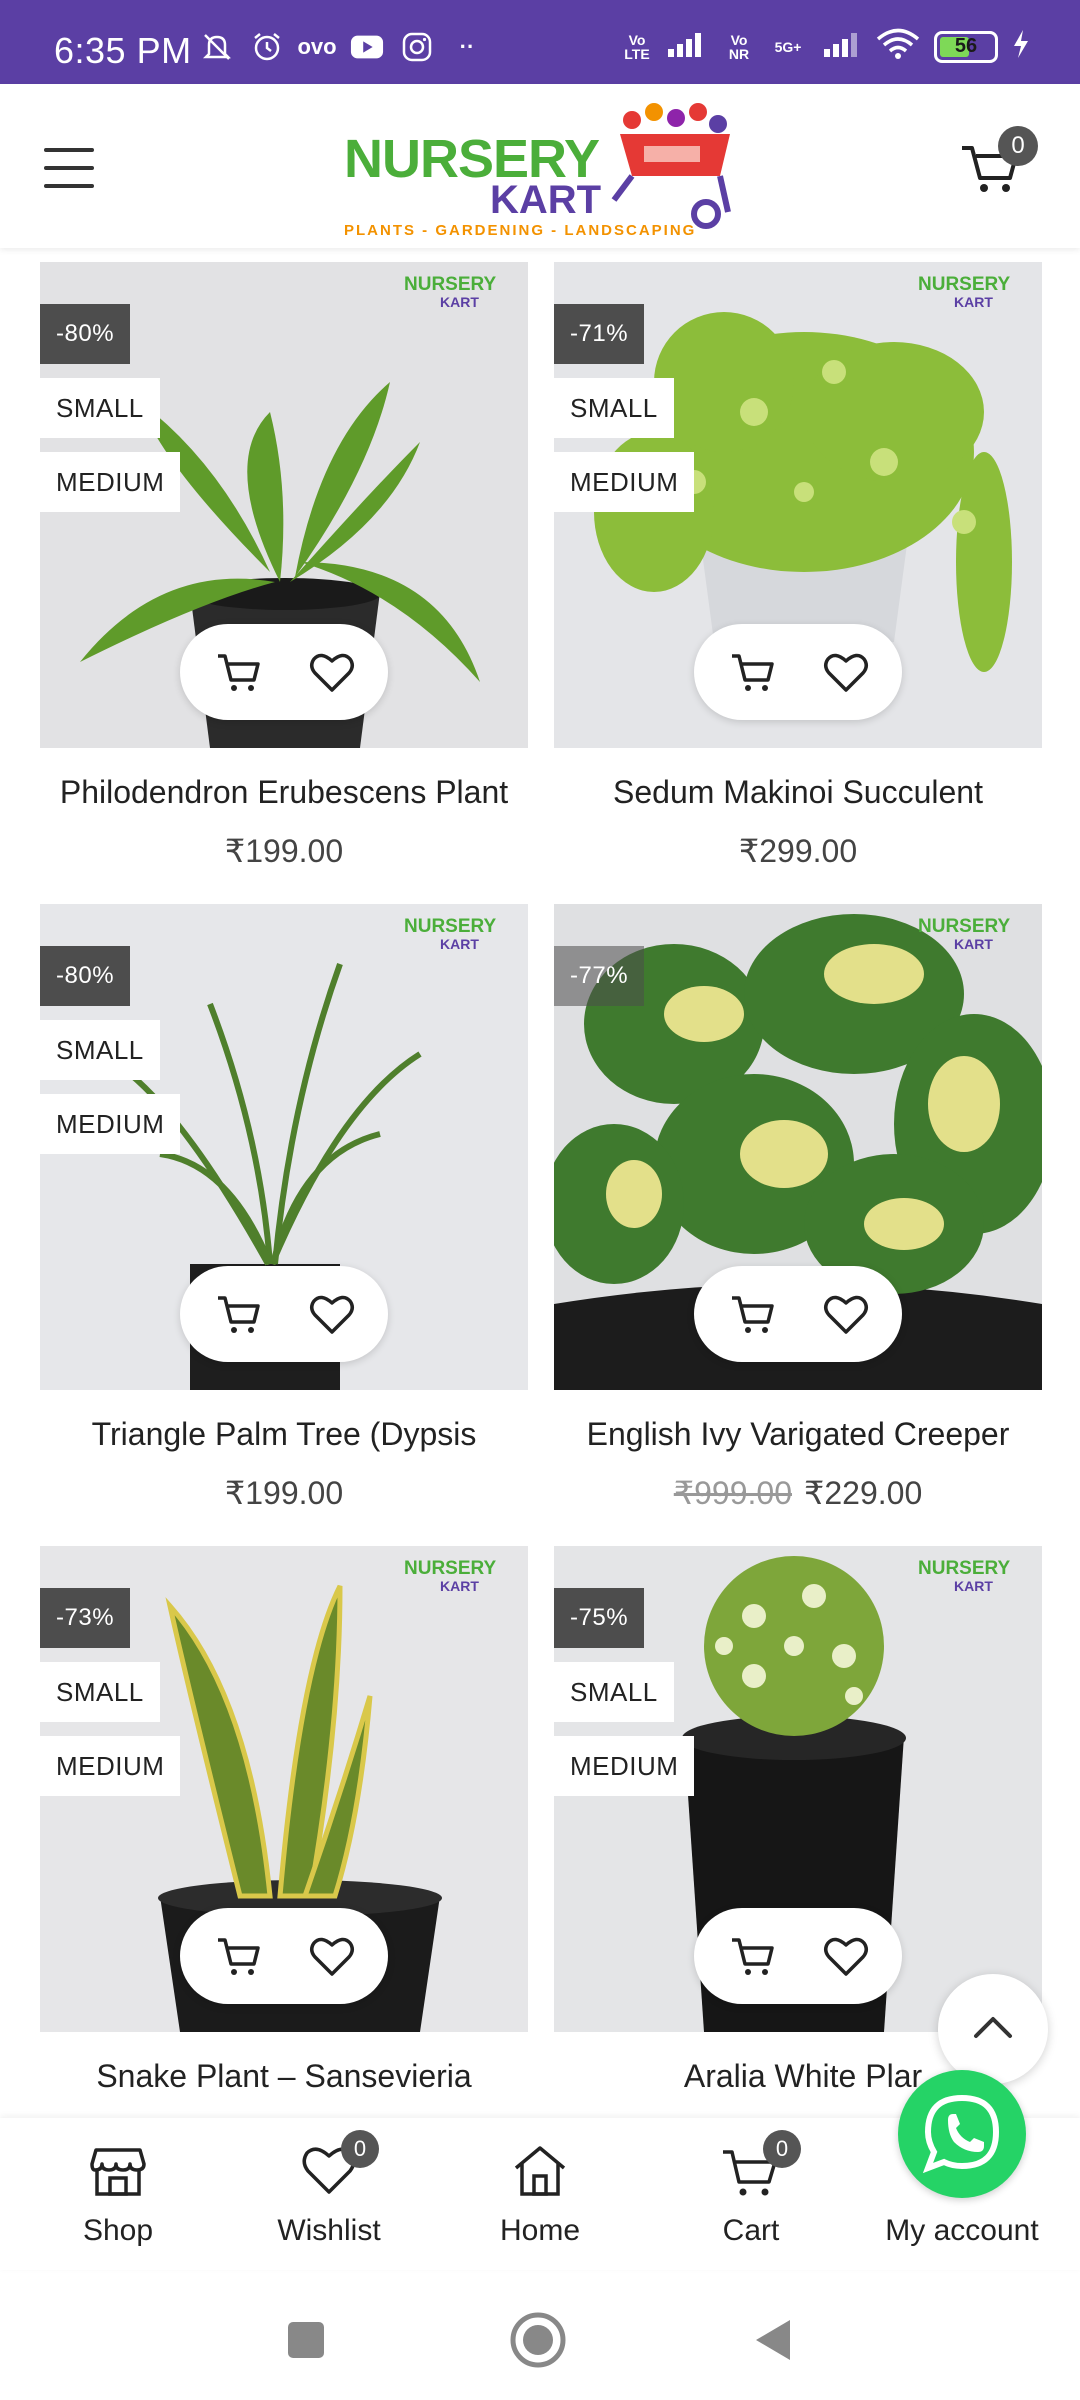 This screenshot has height=2400, width=1080. I want to click on nav-cart: 0 Cart, so click(751, 2195).